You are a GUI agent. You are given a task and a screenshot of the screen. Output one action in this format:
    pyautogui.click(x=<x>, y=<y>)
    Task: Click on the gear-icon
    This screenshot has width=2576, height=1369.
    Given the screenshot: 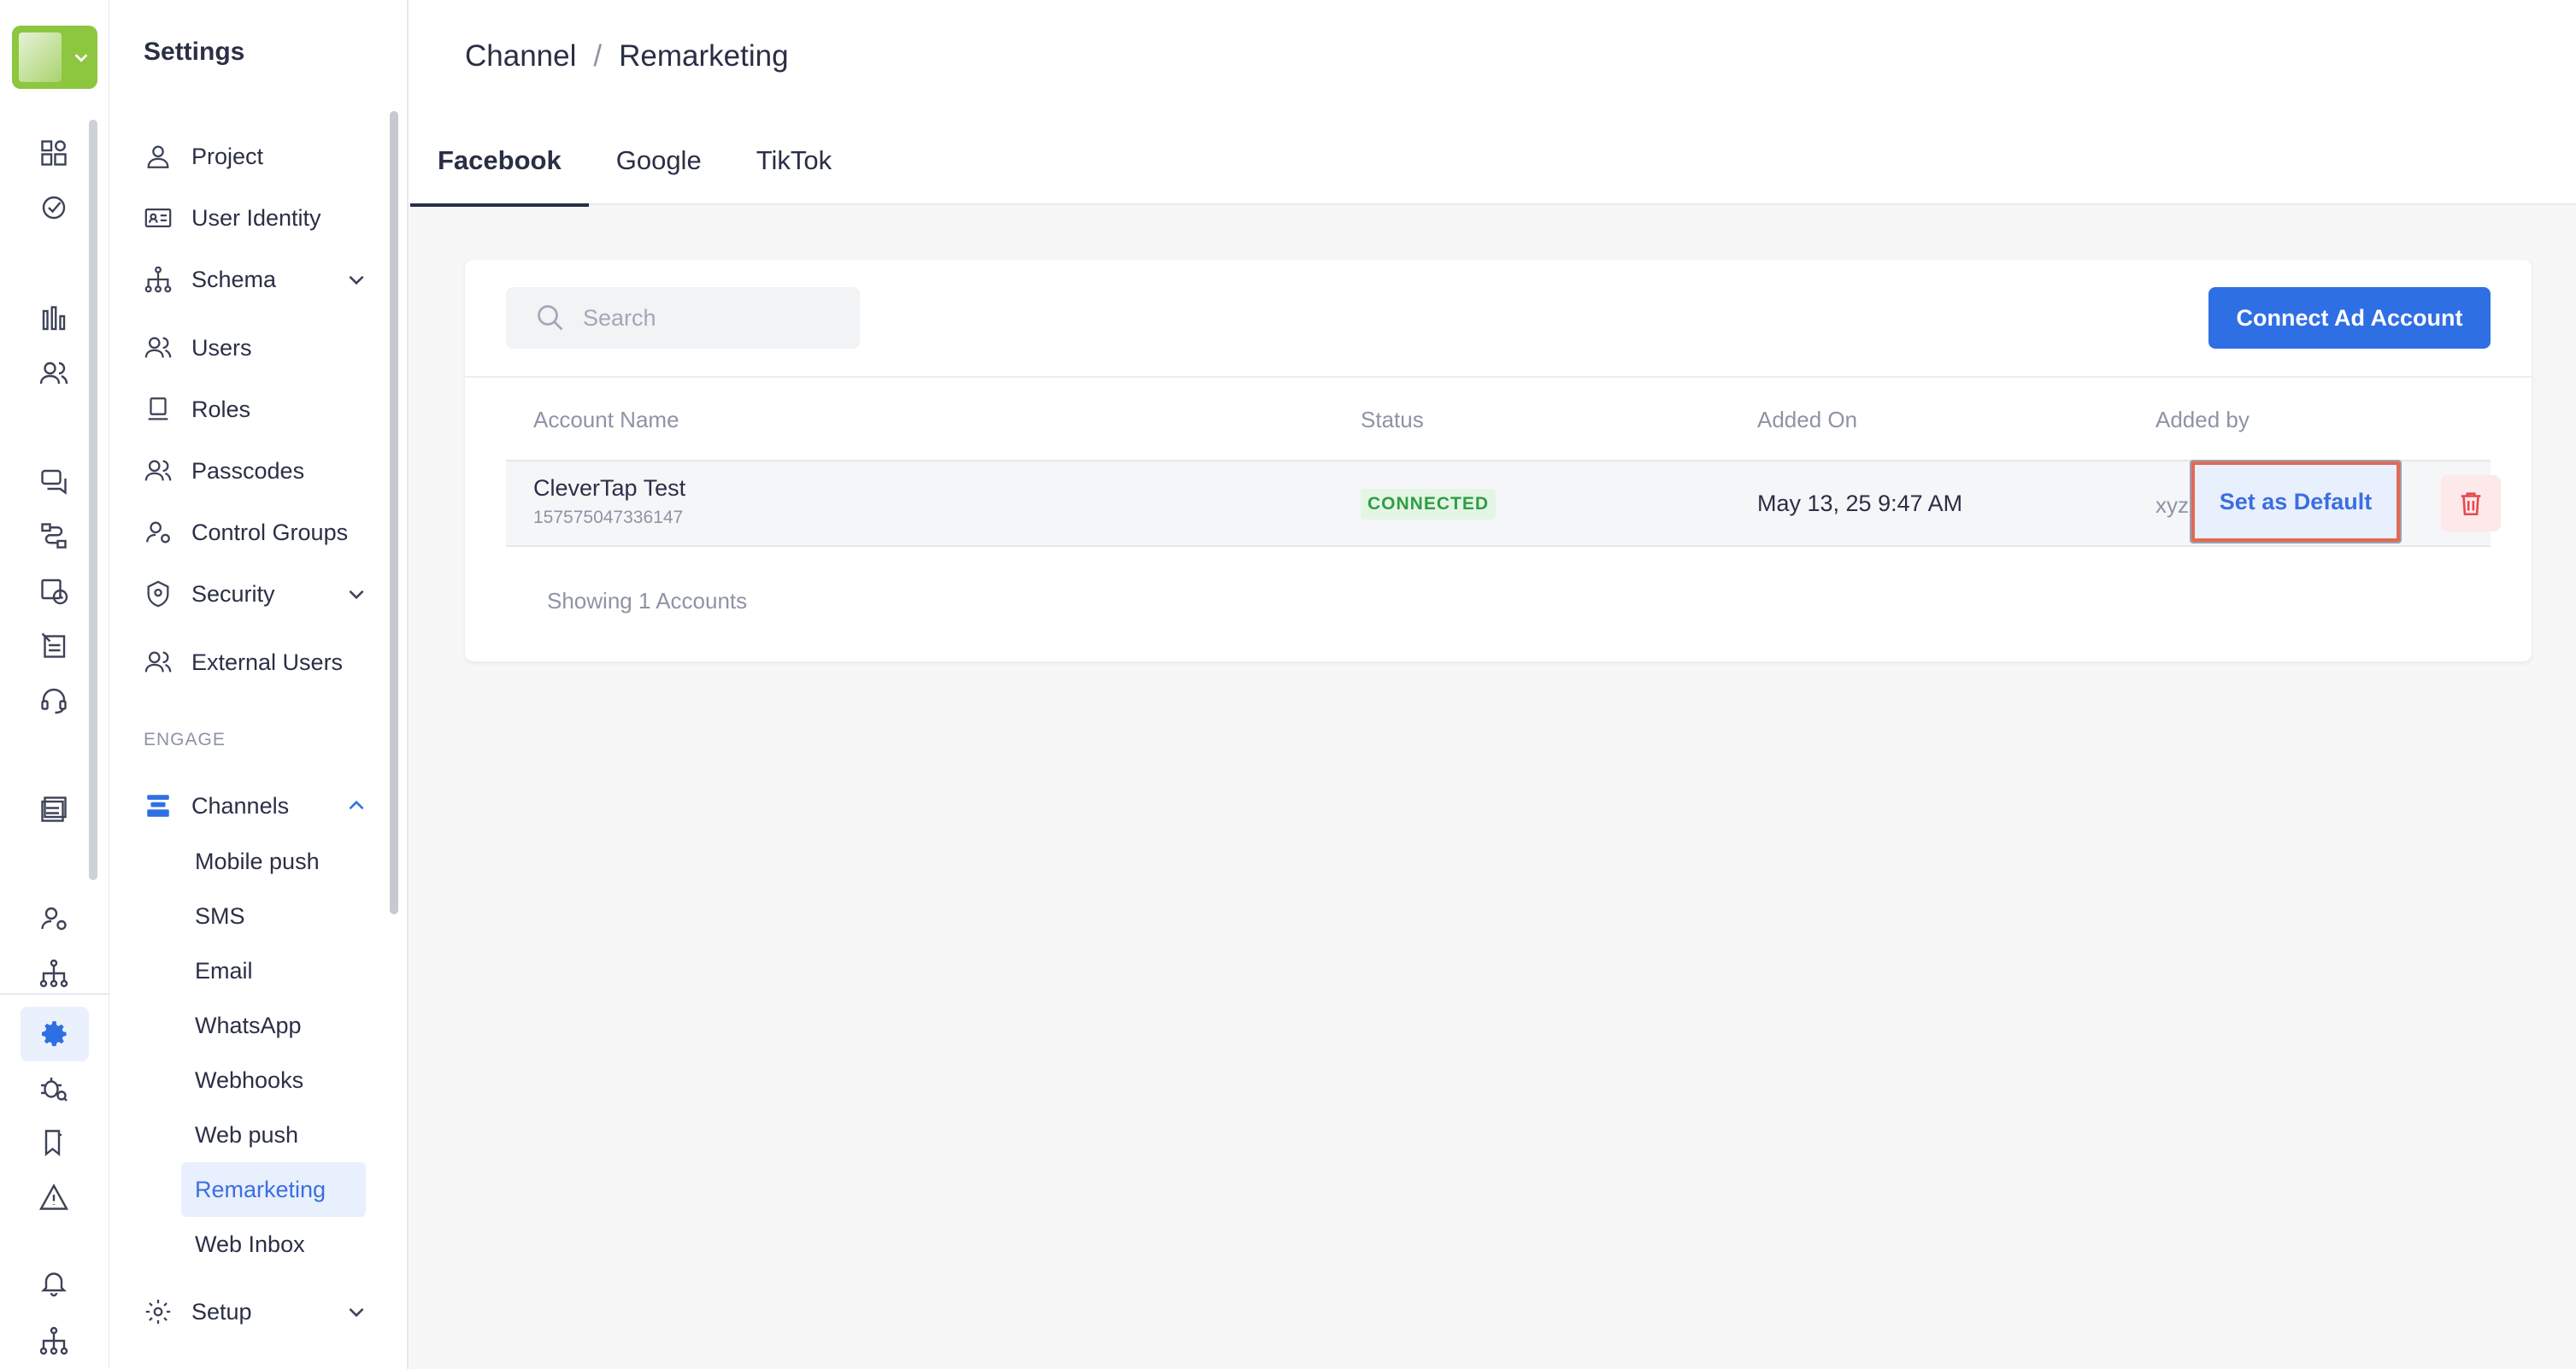 What is the action you would take?
    pyautogui.click(x=158, y=1312)
    